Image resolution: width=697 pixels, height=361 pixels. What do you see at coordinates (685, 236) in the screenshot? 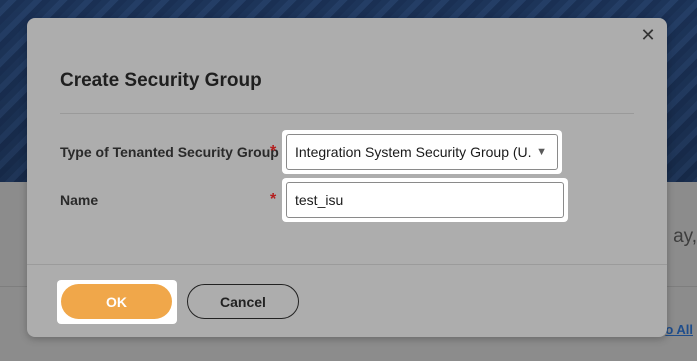
I see `background-text: ay,` at bounding box center [685, 236].